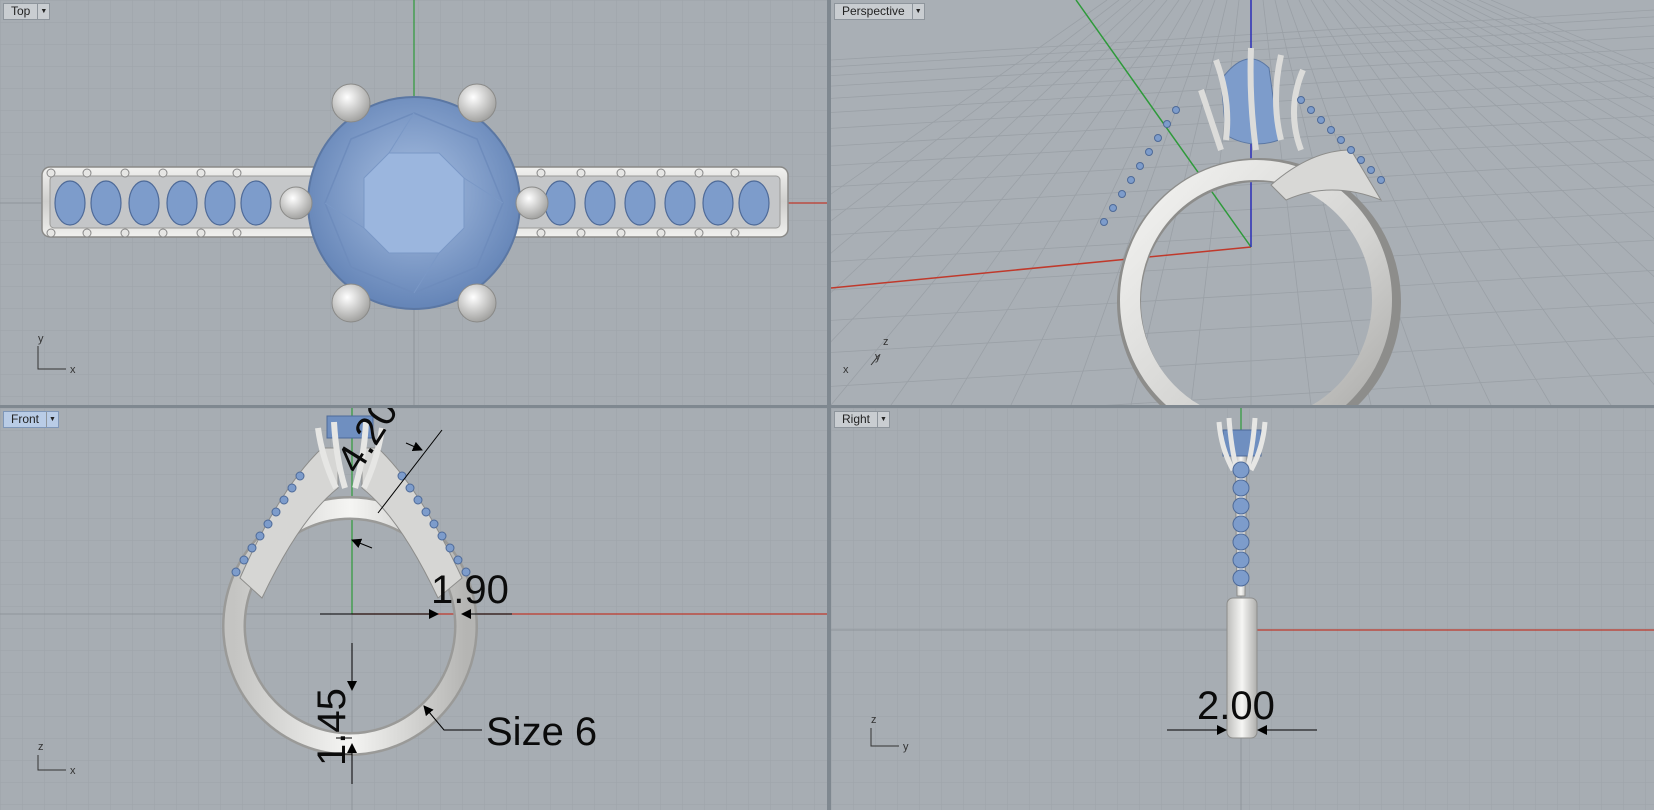 Image resolution: width=1654 pixels, height=810 pixels. What do you see at coordinates (542, 732) in the screenshot?
I see `ring-size-label: Size 6` at bounding box center [542, 732].